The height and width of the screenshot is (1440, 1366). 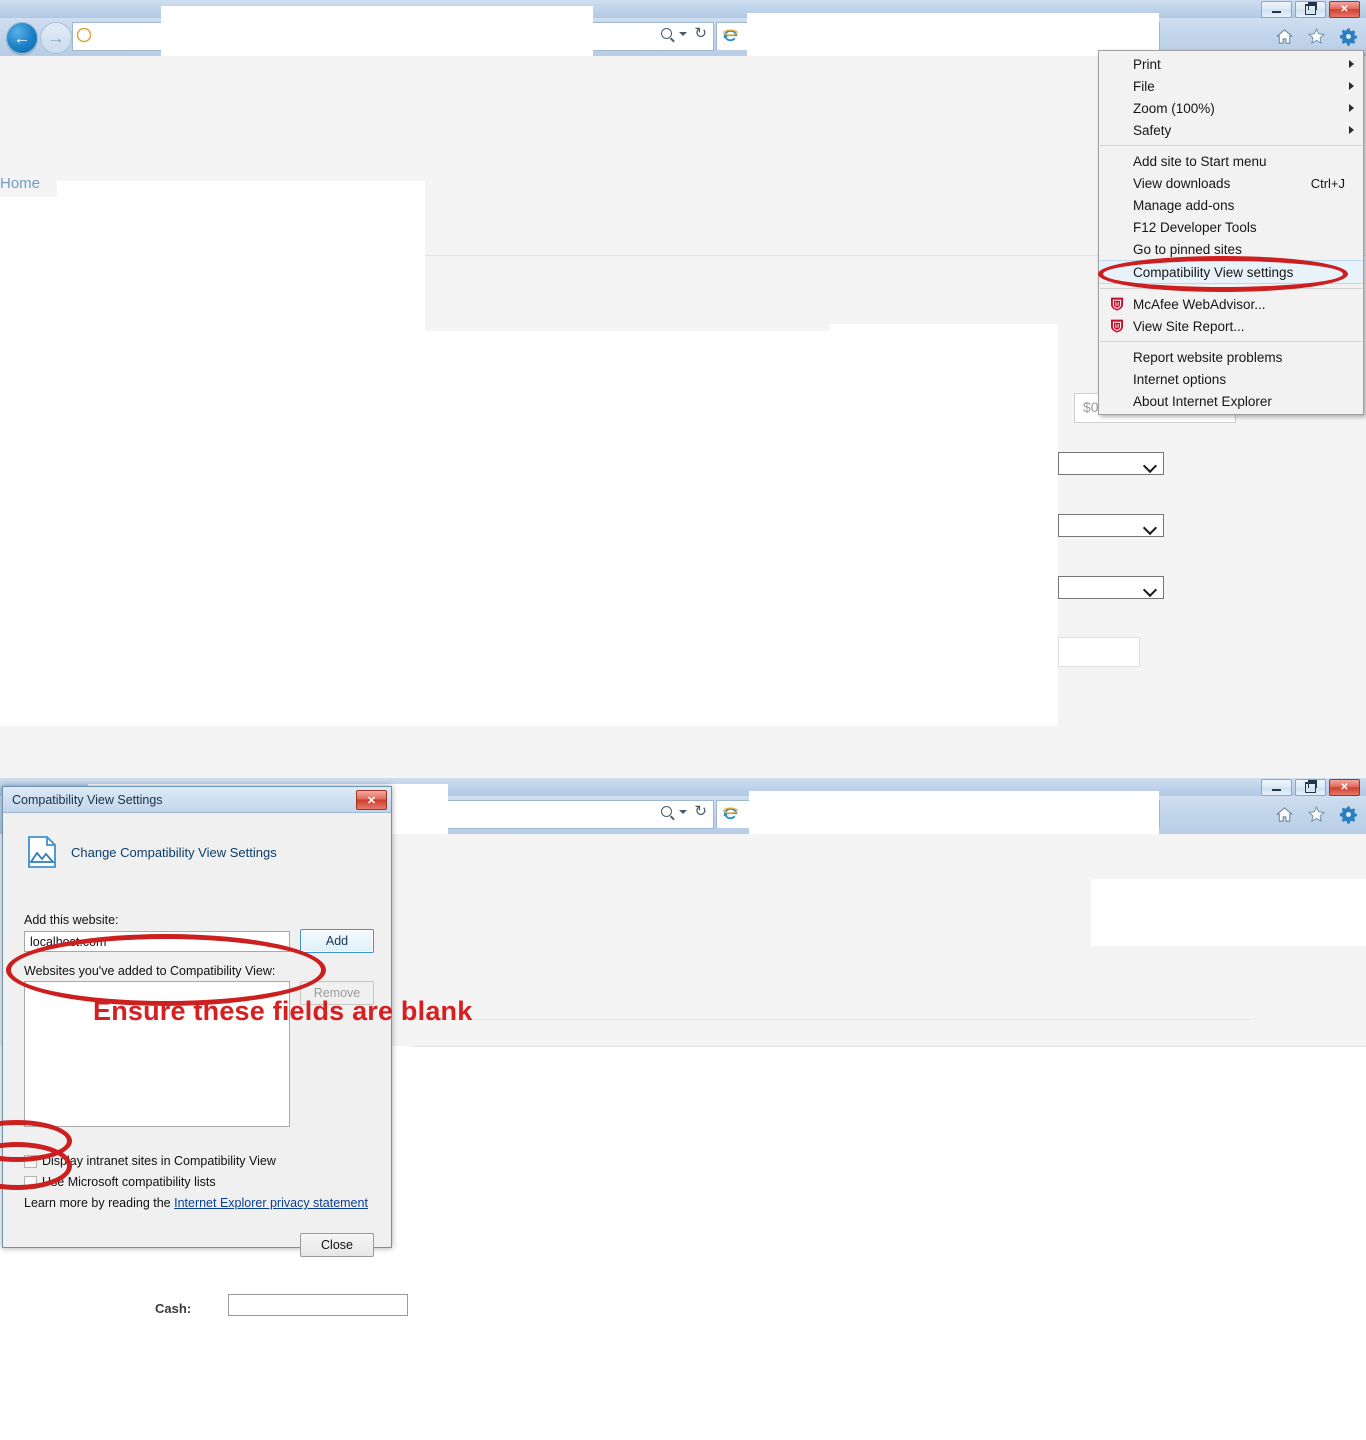 What do you see at coordinates (393, 36) in the screenshot?
I see `address-bar: ↻` at bounding box center [393, 36].